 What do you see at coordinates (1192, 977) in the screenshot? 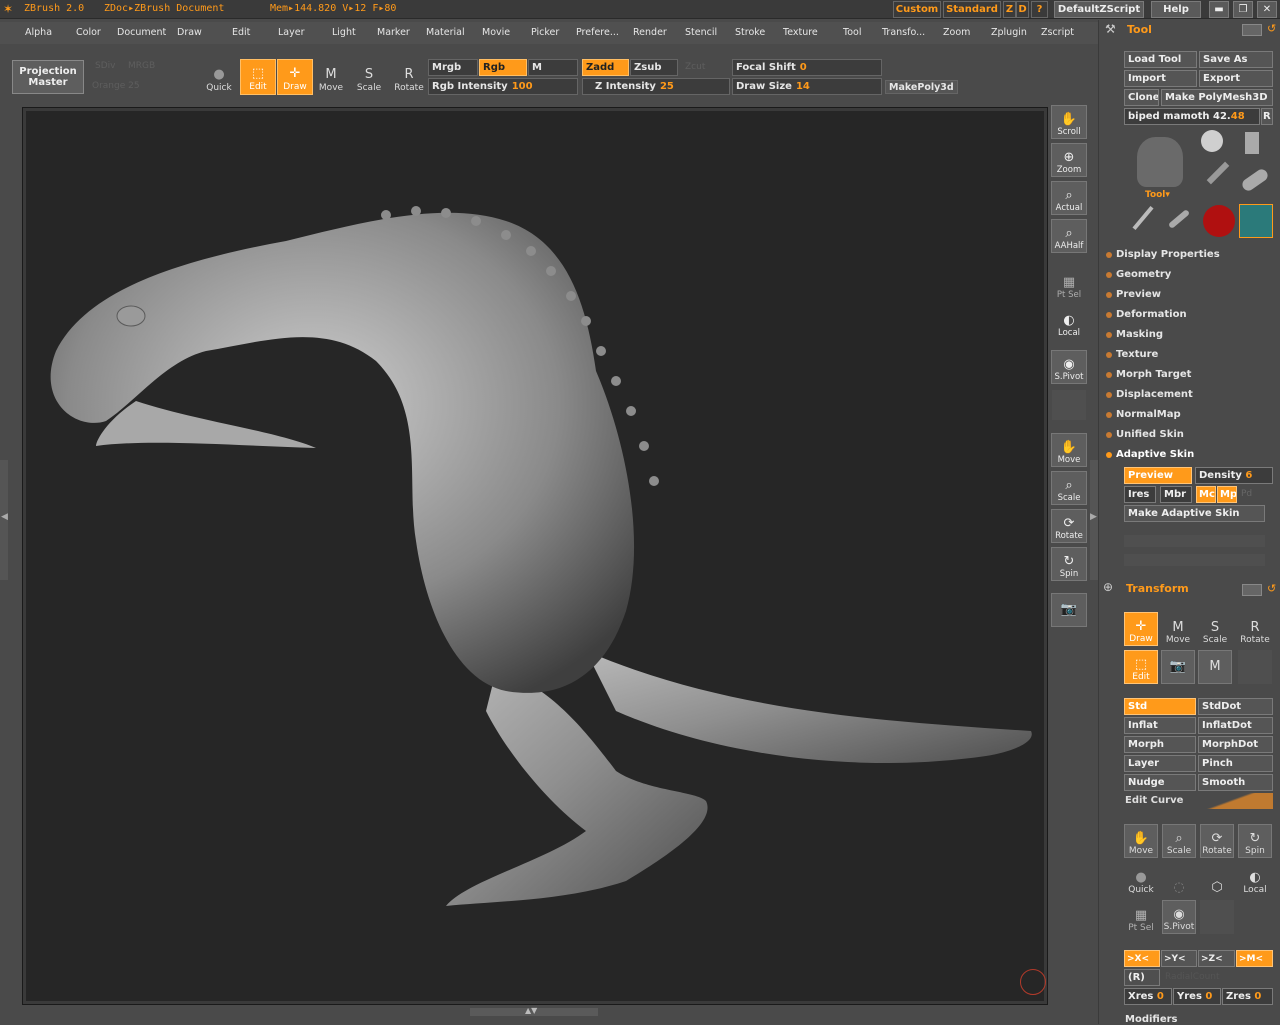
I see `radial-count-slider: RadialCount` at bounding box center [1192, 977].